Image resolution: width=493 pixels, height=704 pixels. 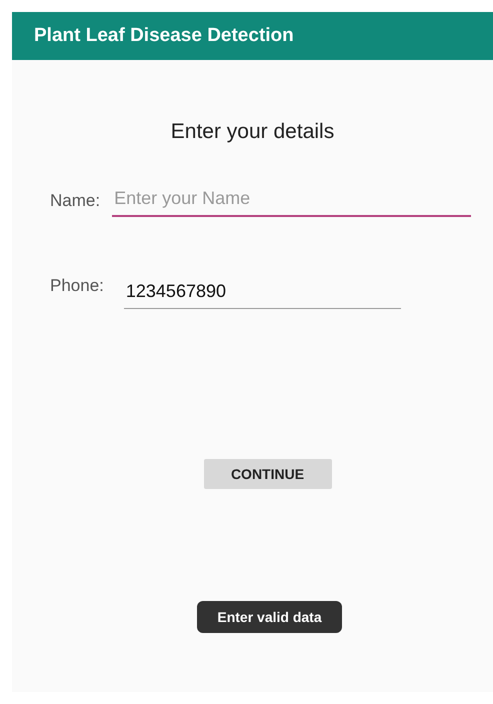 I want to click on toast-message: Enter valid data, so click(x=269, y=617).